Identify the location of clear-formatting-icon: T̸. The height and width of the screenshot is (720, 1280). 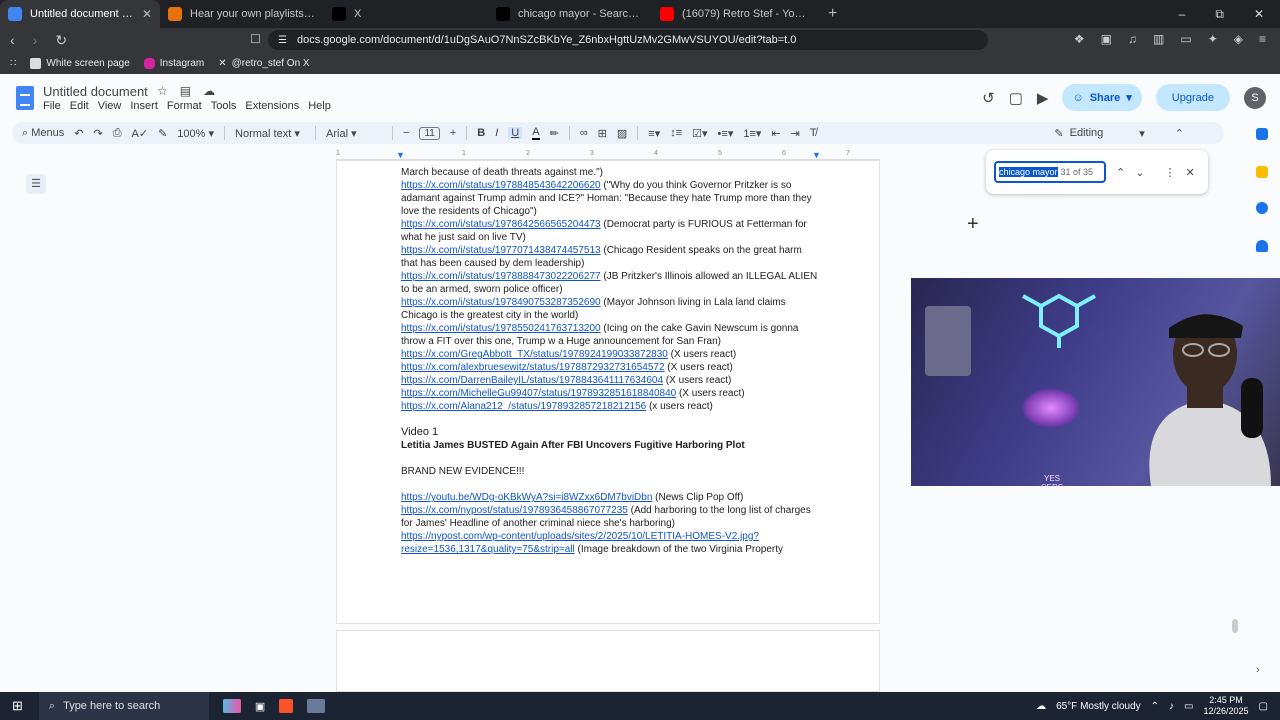
(813, 133).